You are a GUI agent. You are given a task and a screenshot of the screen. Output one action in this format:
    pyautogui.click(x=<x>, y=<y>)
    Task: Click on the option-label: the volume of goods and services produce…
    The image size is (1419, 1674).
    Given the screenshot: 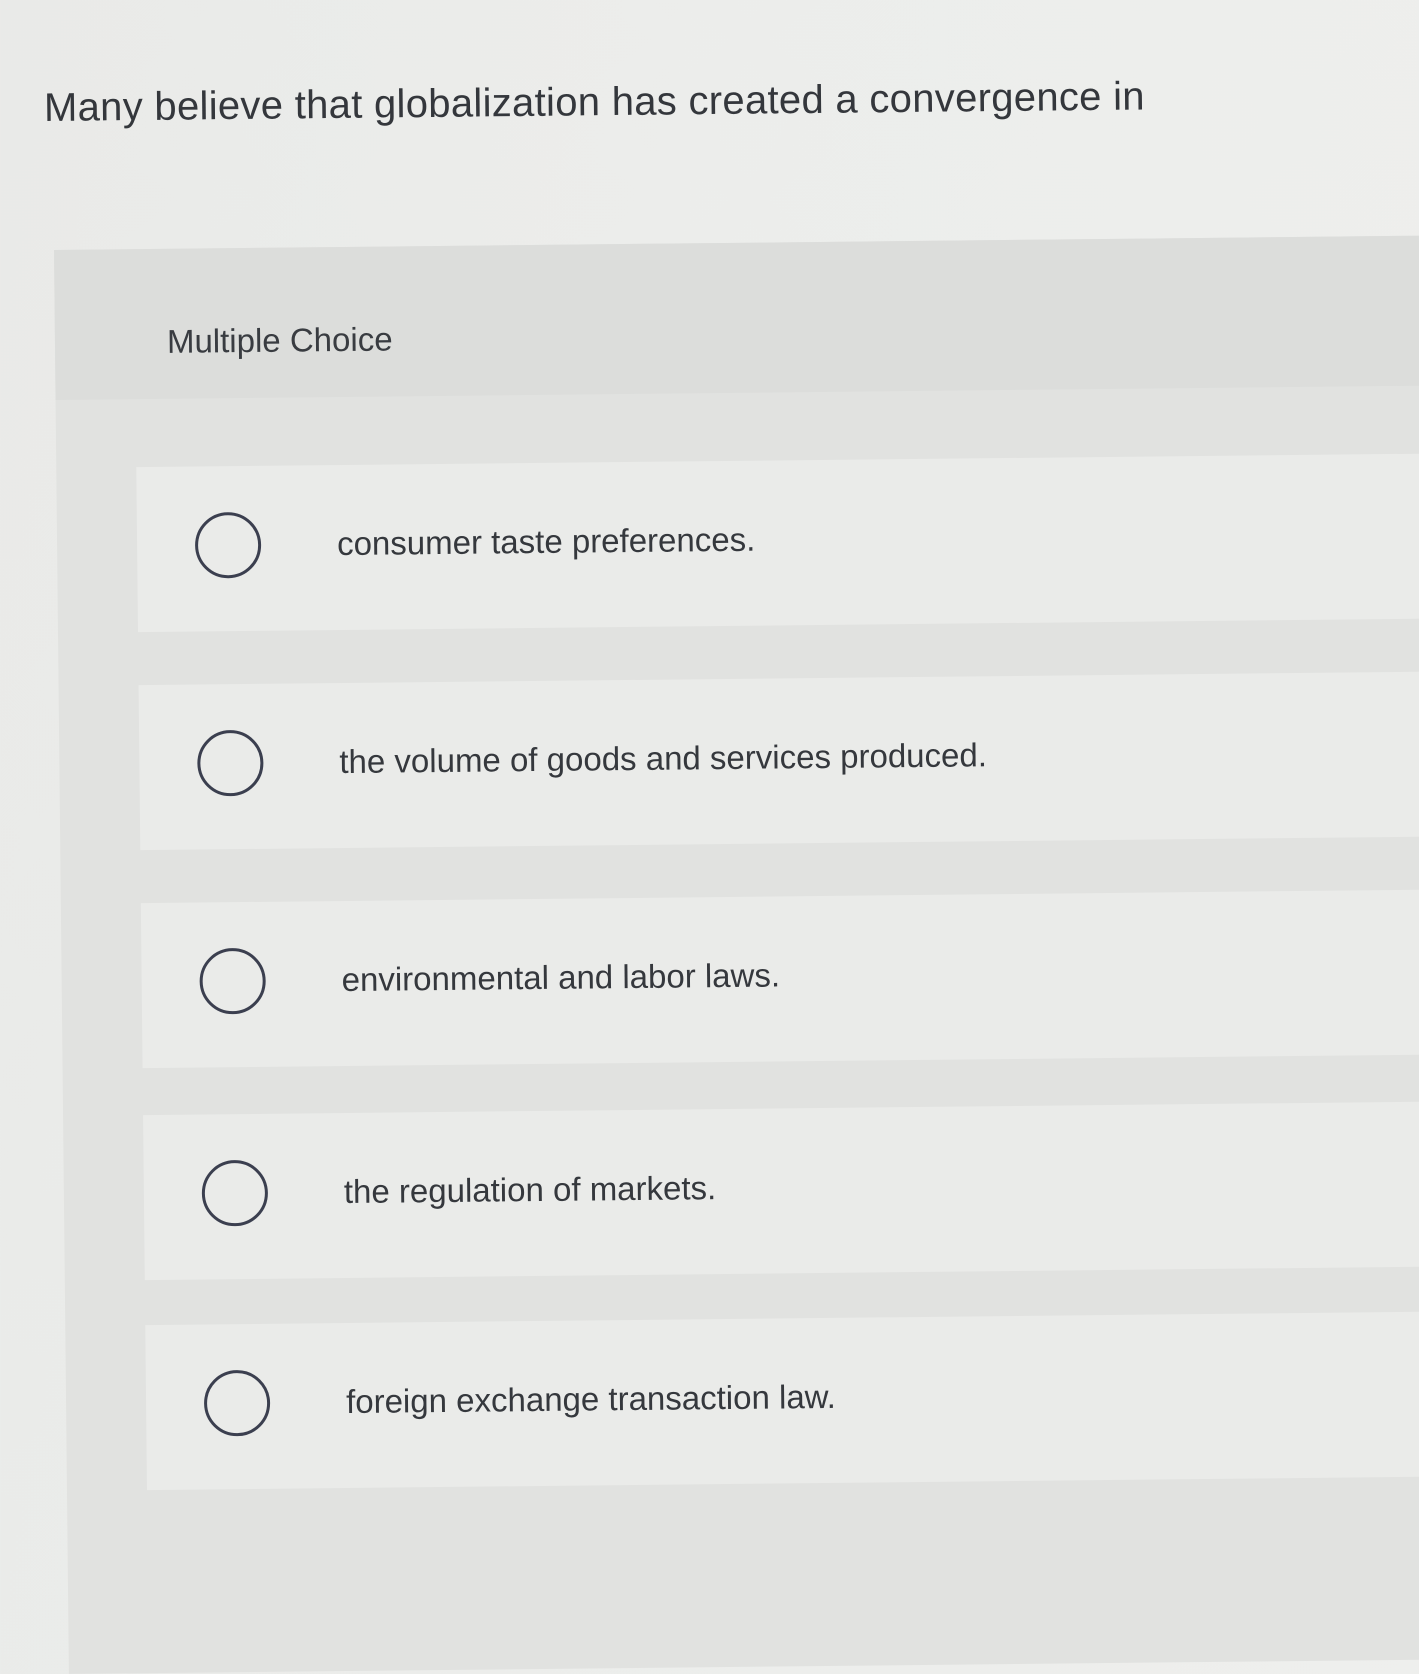 What is the action you would take?
    pyautogui.click(x=663, y=758)
    